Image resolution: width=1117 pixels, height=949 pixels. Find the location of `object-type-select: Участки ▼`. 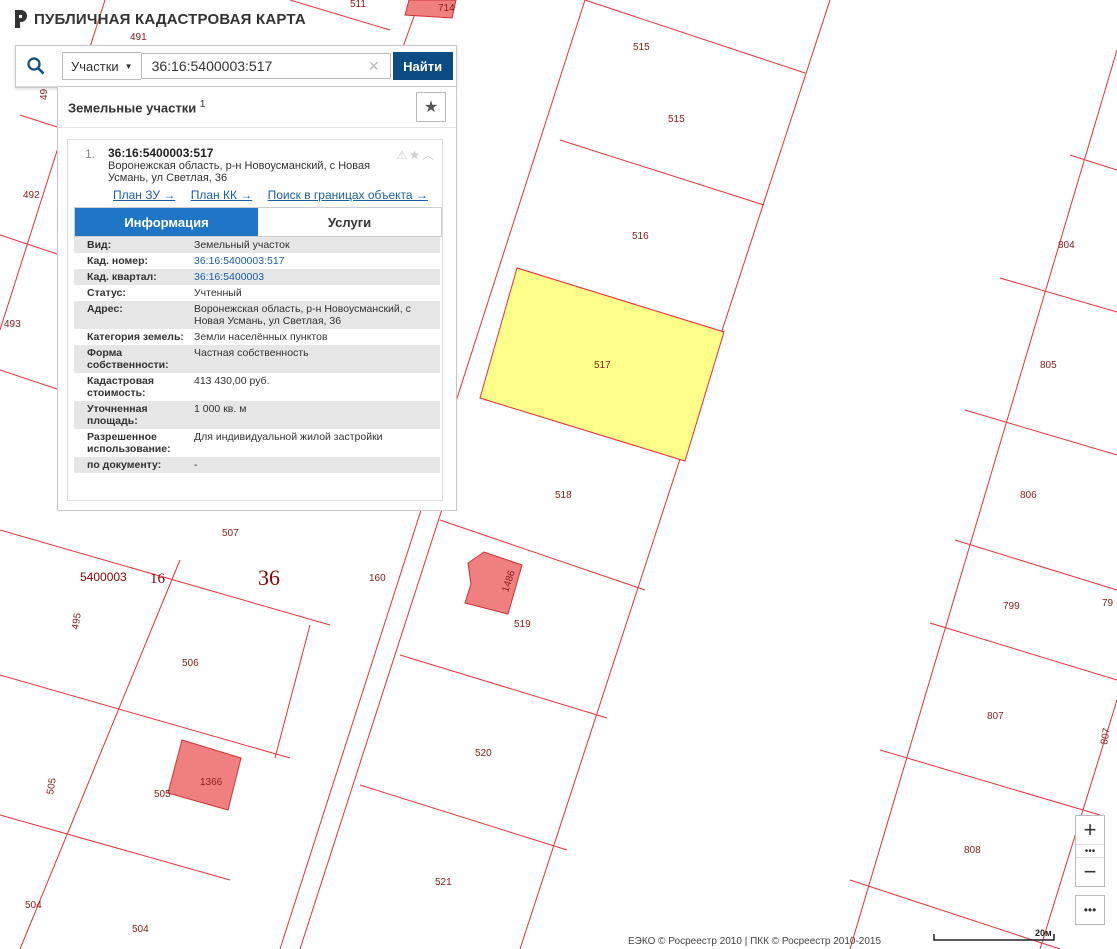

object-type-select: Участки ▼ is located at coordinates (101, 66).